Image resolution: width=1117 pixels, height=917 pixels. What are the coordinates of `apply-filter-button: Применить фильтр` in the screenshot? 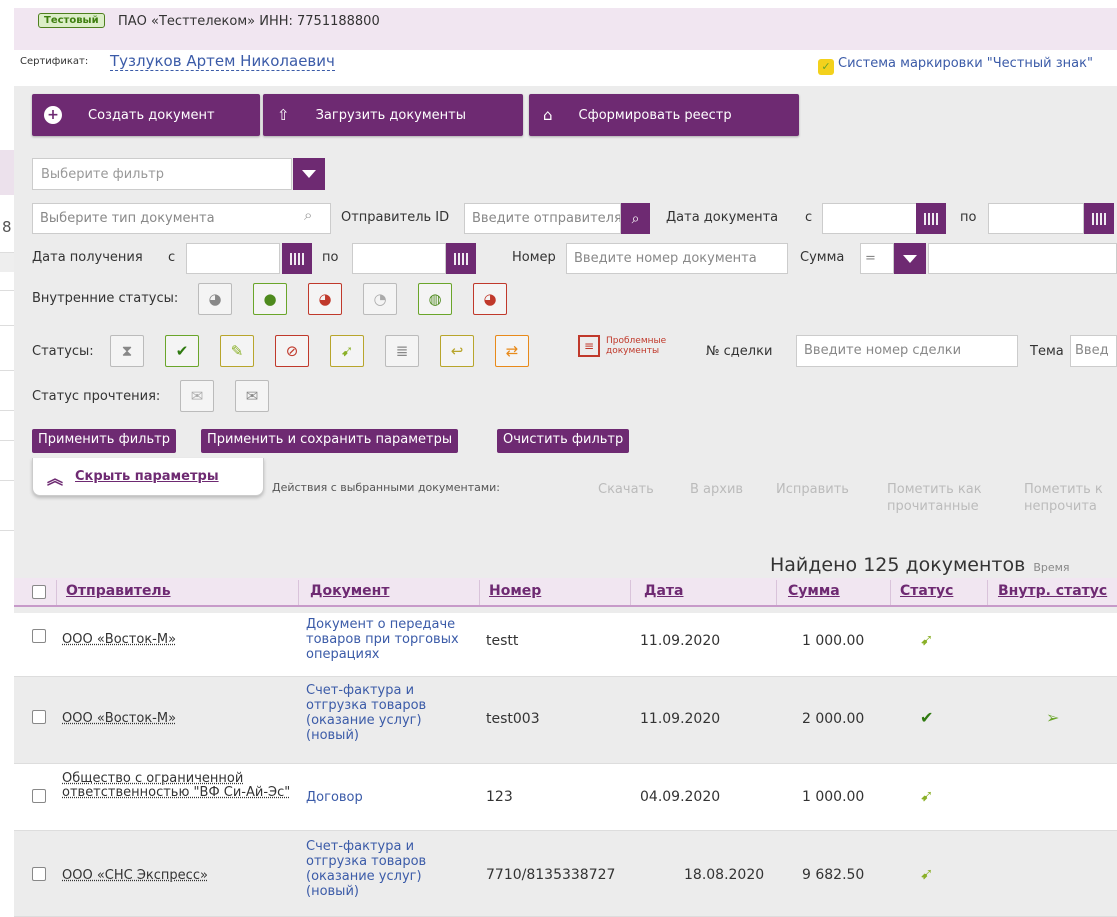 It's located at (104, 441).